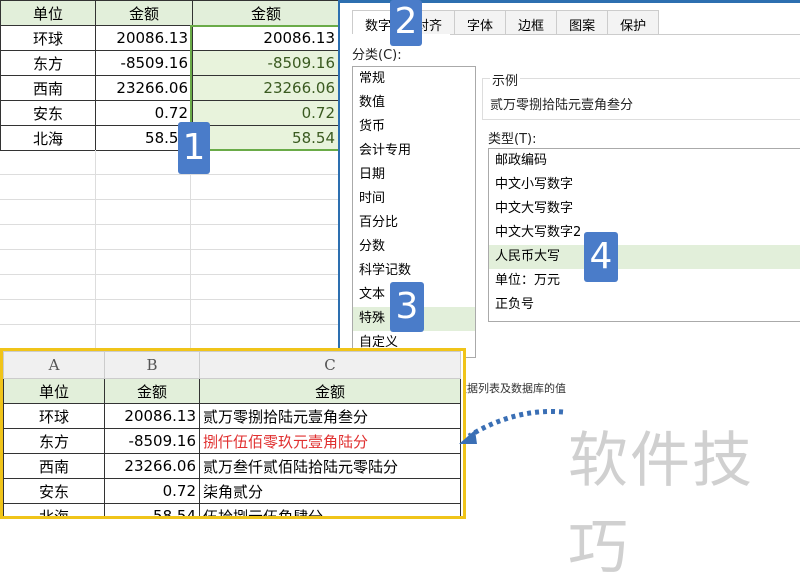 The width and height of the screenshot is (800, 586). I want to click on step-badge-4: 4, so click(601, 257).